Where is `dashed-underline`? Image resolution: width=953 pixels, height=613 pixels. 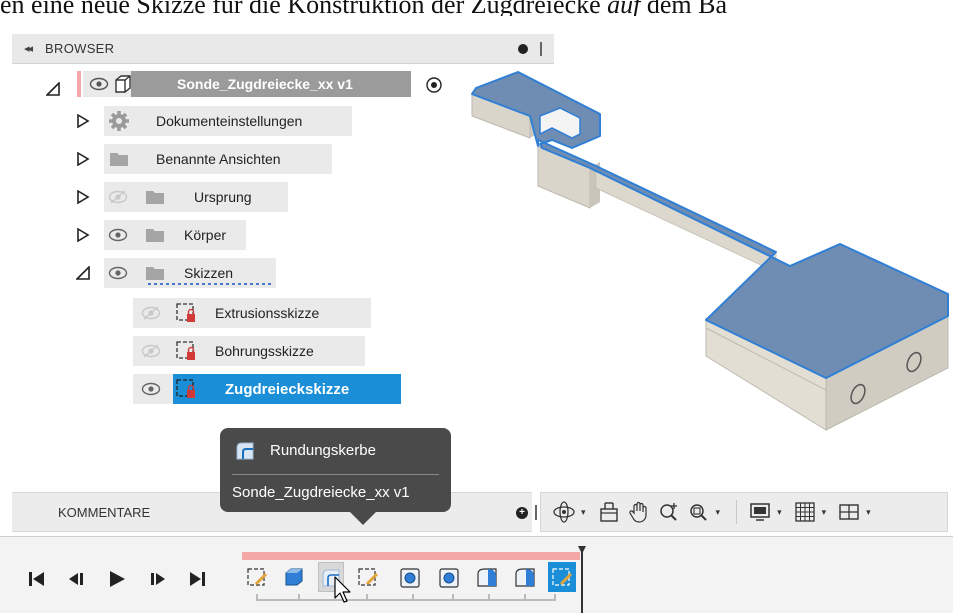 dashed-underline is located at coordinates (211, 284).